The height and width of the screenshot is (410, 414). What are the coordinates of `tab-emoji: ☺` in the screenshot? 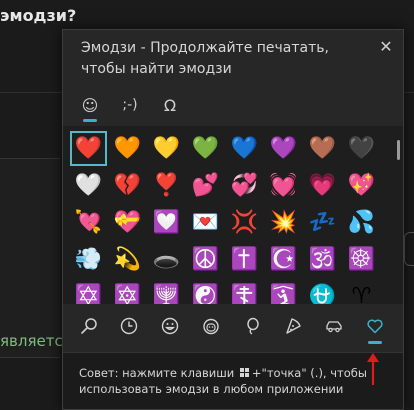 It's located at (90, 105).